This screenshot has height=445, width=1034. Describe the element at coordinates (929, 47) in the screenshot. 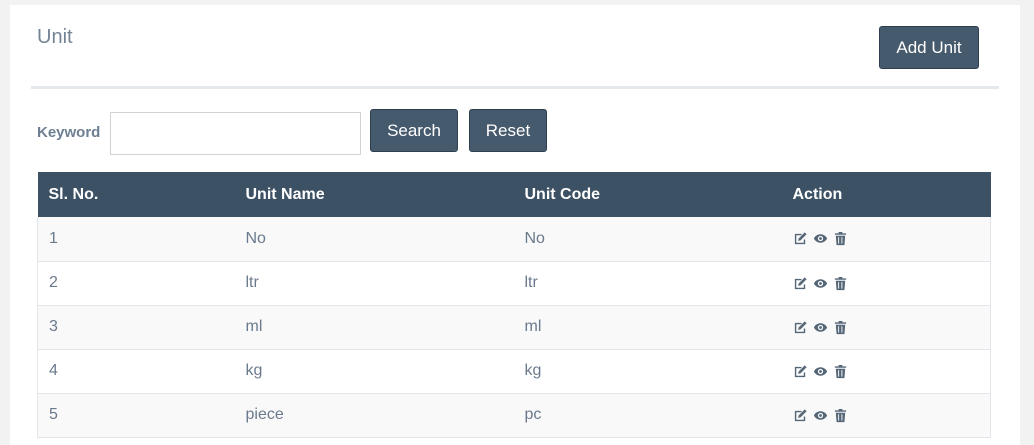

I see `add-unit-button: Add Unit` at that location.